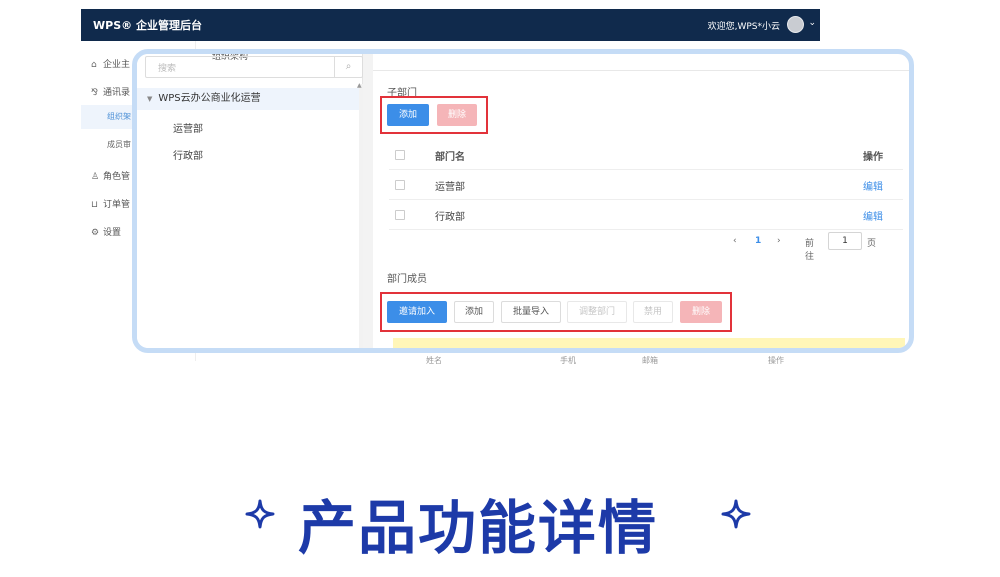 The width and height of the screenshot is (1000, 577). What do you see at coordinates (795, 24) in the screenshot?
I see `avatar` at bounding box center [795, 24].